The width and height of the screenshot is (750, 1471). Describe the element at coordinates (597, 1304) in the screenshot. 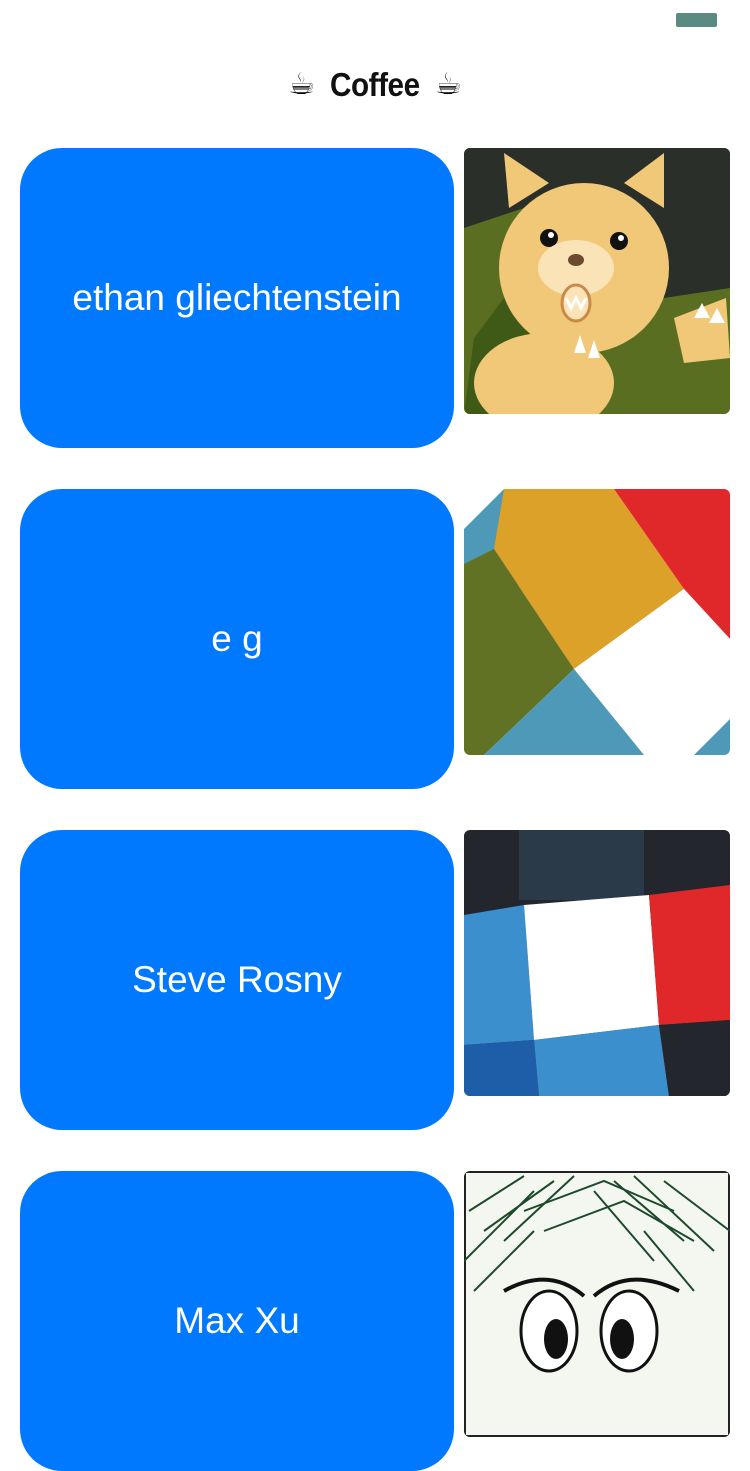

I see `sketch-face-avatar` at that location.